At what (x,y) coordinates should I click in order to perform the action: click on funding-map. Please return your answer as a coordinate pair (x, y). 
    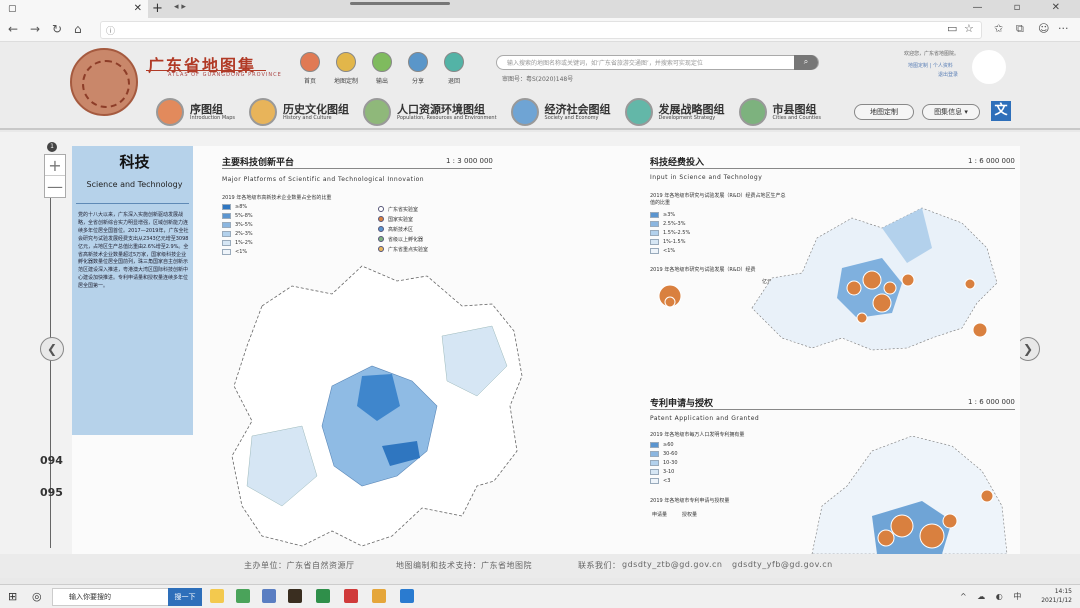
    Looking at the image, I should click on (873, 273).